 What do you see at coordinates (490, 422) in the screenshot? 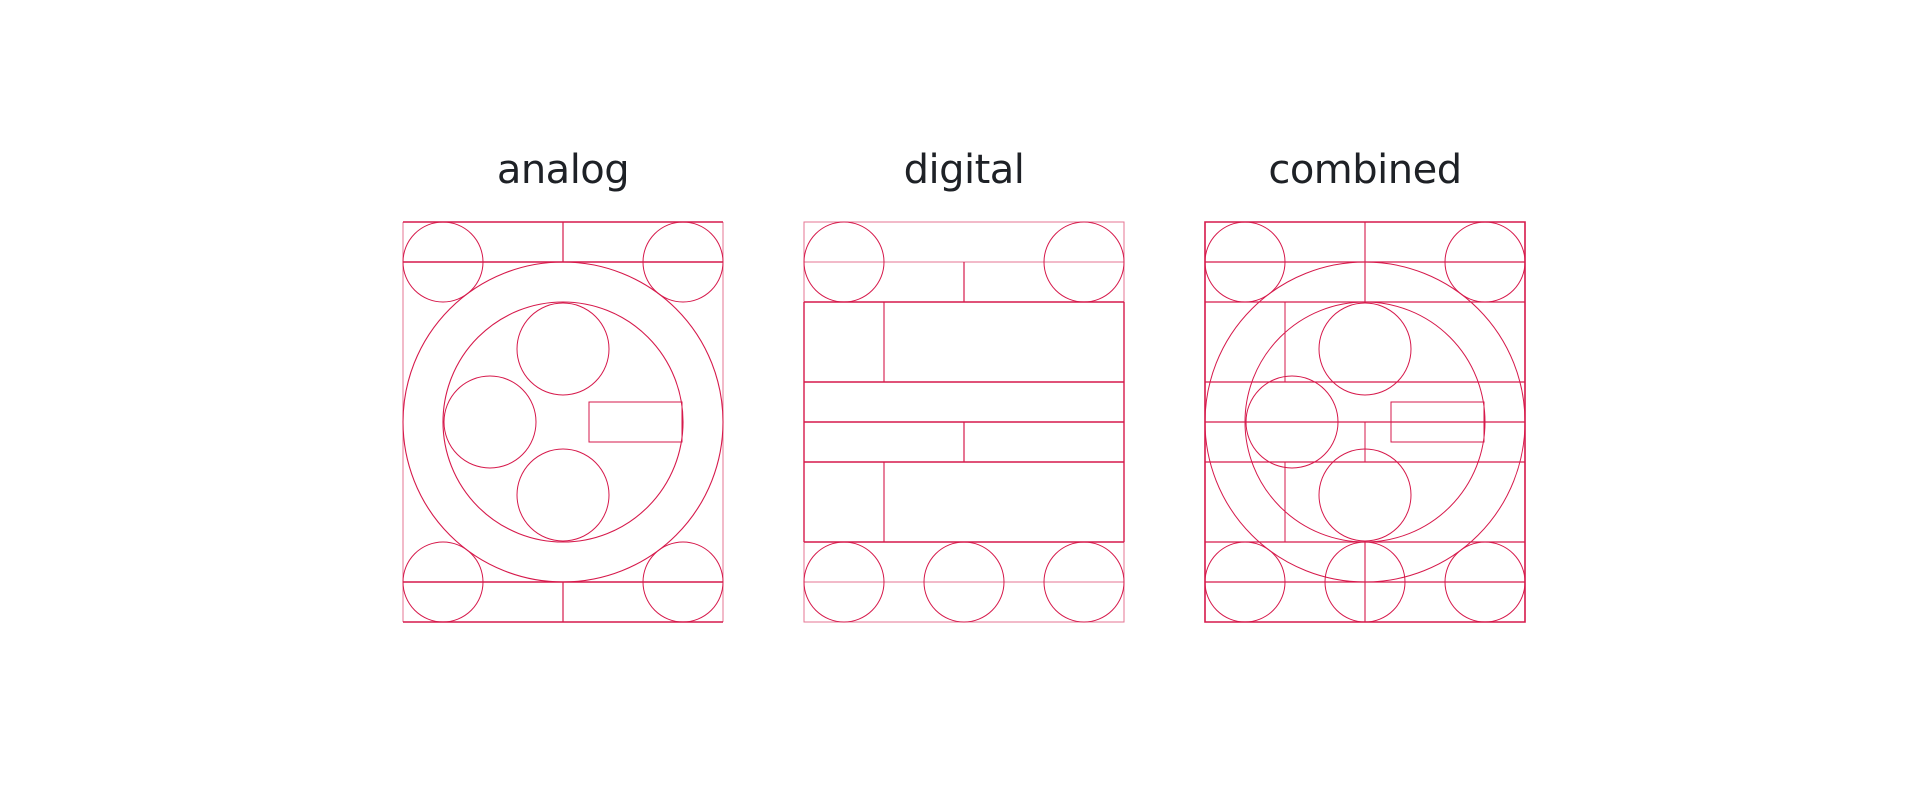
I see `knob-circle-left` at bounding box center [490, 422].